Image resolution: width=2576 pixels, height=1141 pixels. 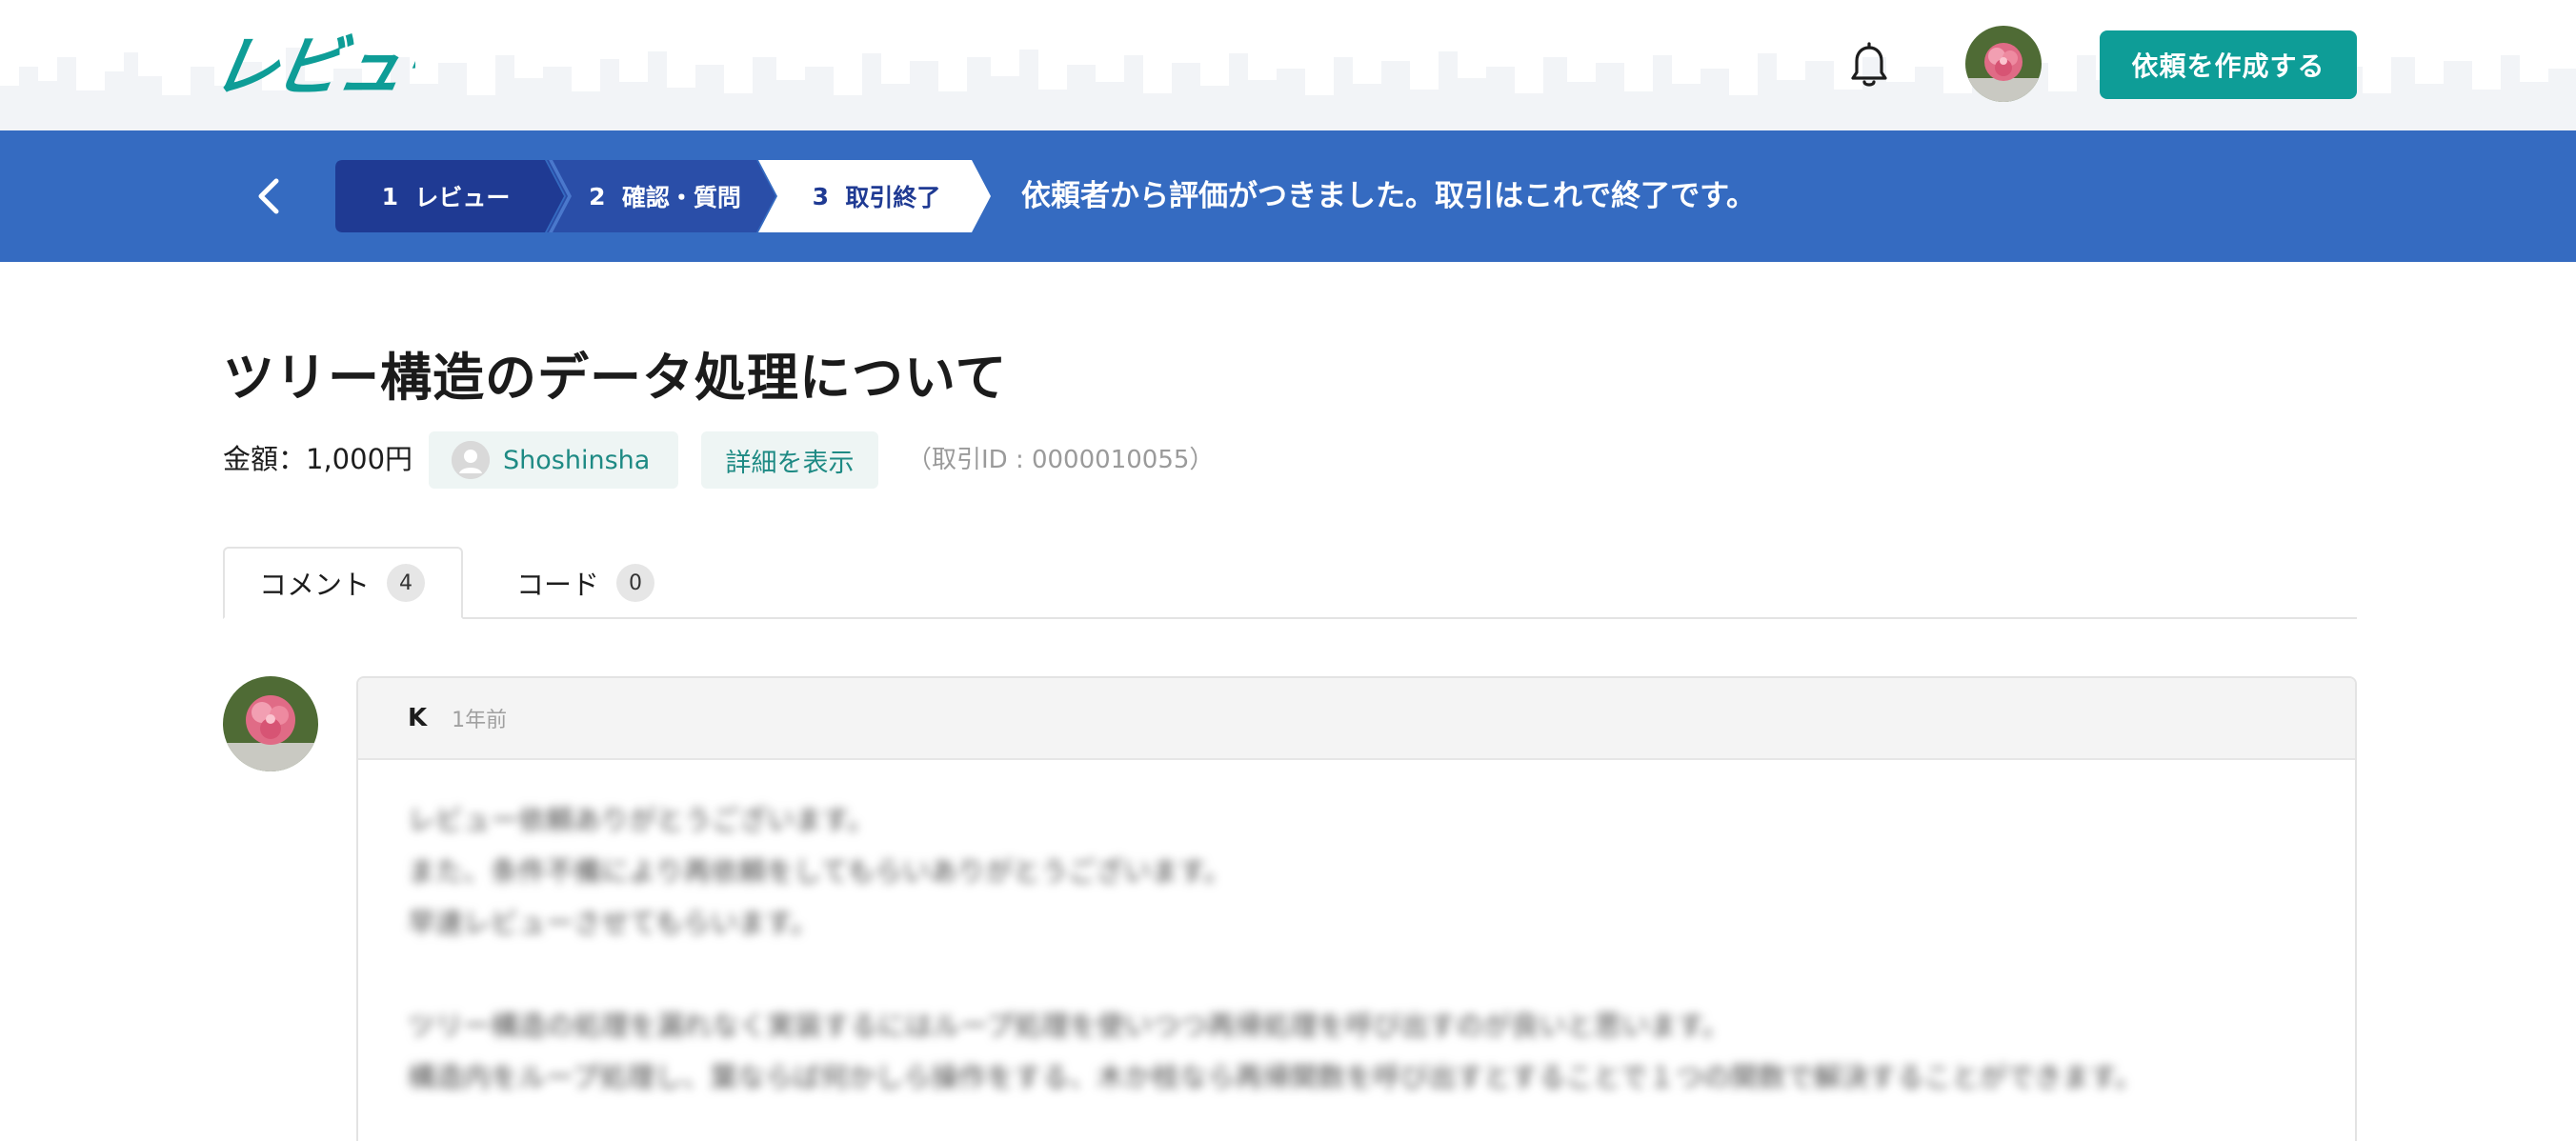 I want to click on tab-code-count: 0, so click(x=635, y=583).